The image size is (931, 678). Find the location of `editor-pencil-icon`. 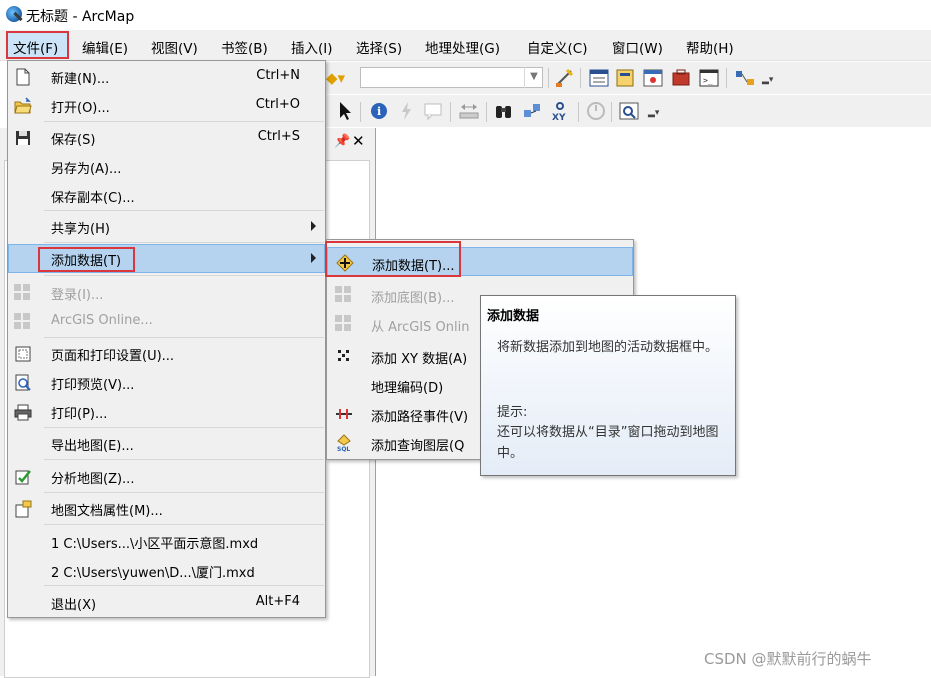

editor-pencil-icon is located at coordinates (564, 78).